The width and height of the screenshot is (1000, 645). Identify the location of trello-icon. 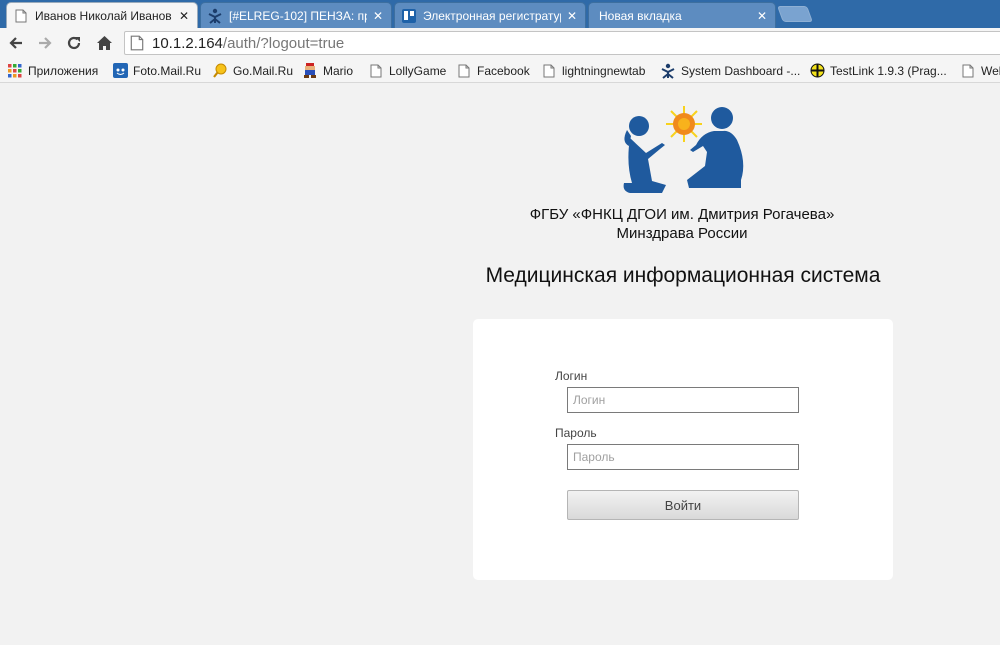
(409, 16).